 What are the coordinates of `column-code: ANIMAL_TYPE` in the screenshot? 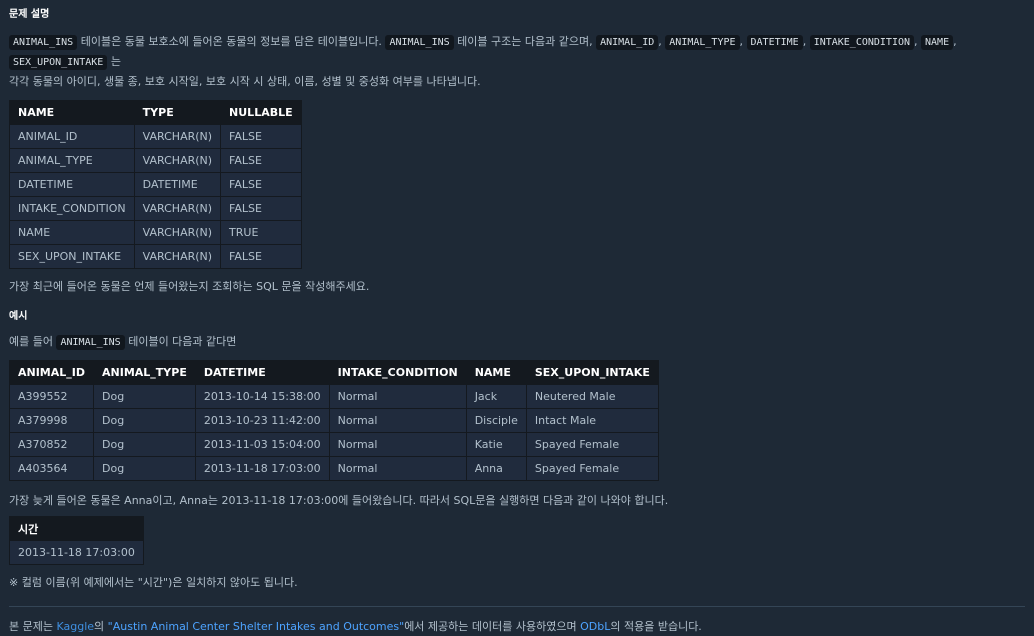 It's located at (702, 42).